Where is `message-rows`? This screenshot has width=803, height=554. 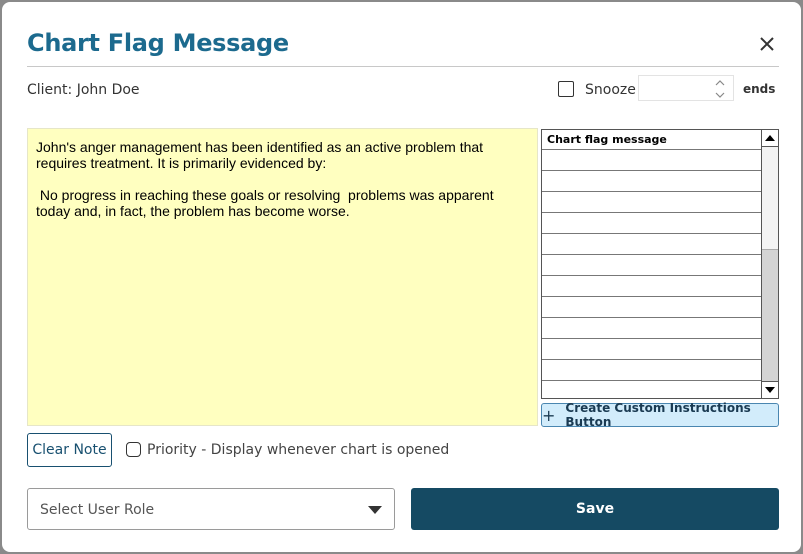 message-rows is located at coordinates (651, 274).